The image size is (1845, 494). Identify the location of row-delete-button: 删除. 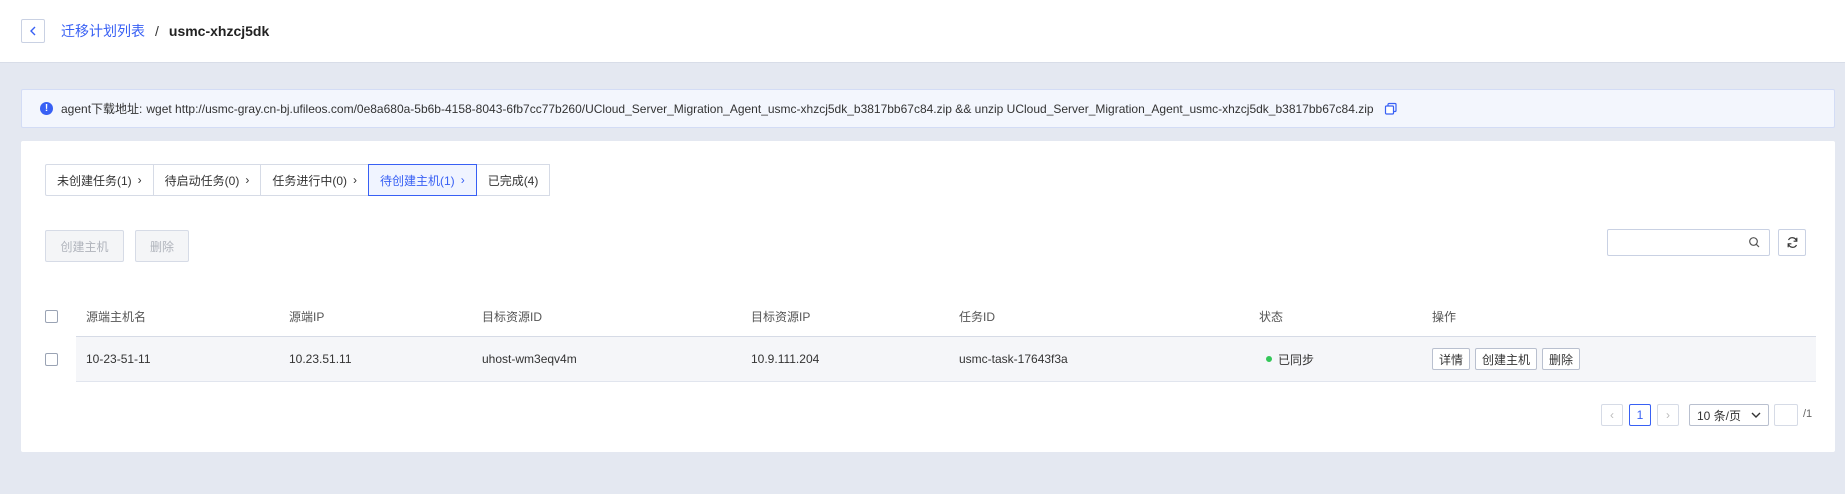
(1561, 359).